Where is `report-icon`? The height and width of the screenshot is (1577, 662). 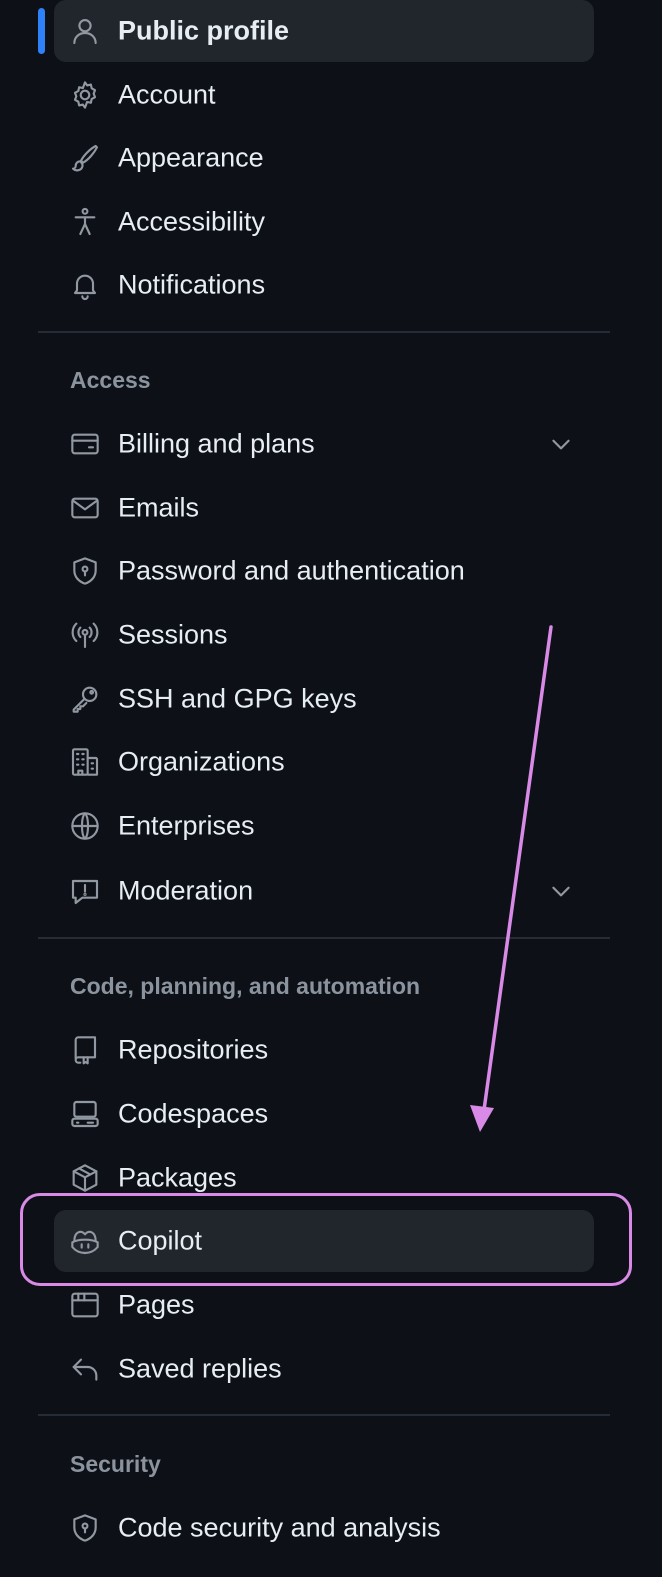
report-icon is located at coordinates (85, 891).